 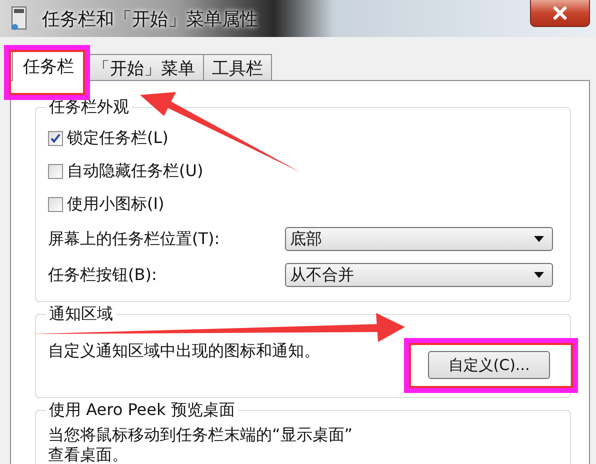 What do you see at coordinates (117, 138) in the screenshot?
I see `checkbox-label: 锁定任务栏(L)` at bounding box center [117, 138].